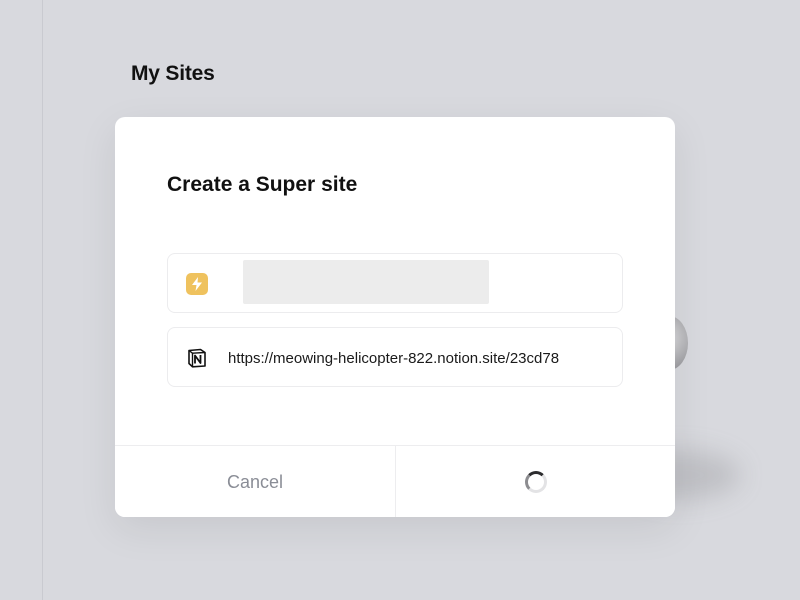 This screenshot has height=600, width=800. I want to click on notion-url-field, so click(395, 357).